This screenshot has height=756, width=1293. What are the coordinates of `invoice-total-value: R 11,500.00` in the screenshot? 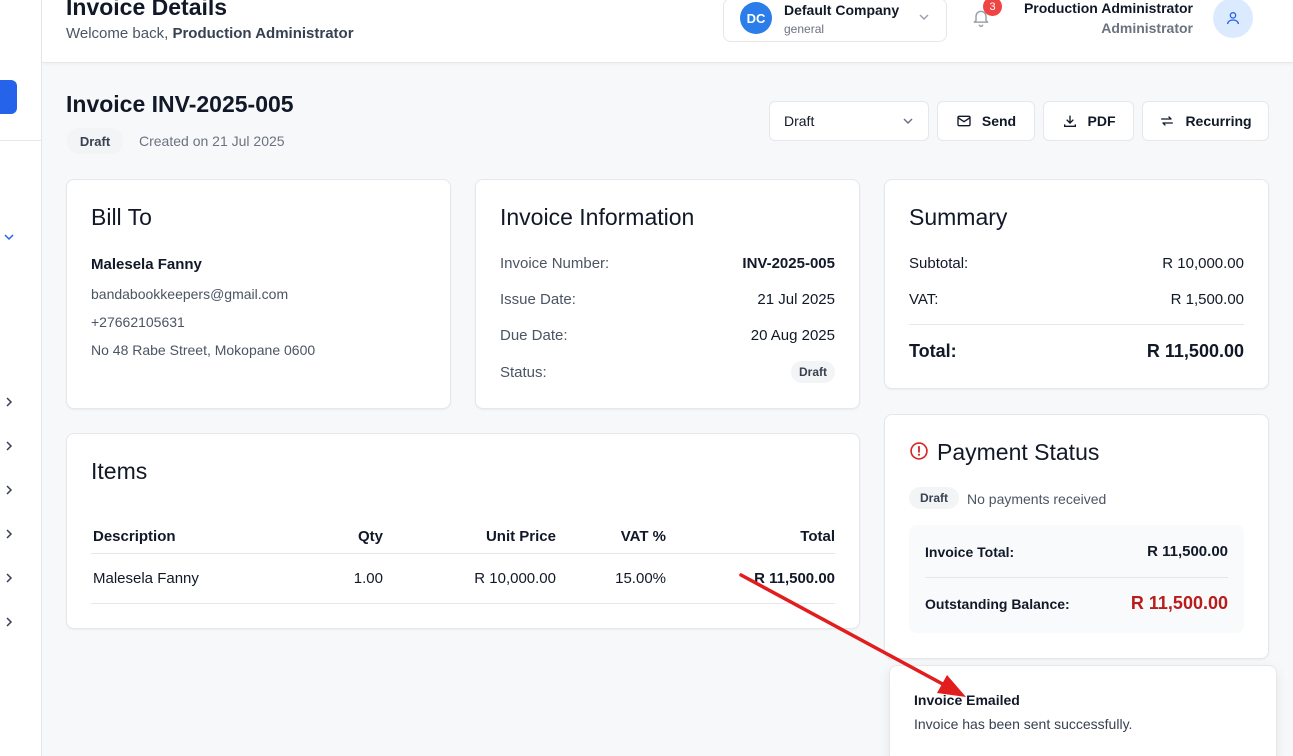 It's located at (1187, 551).